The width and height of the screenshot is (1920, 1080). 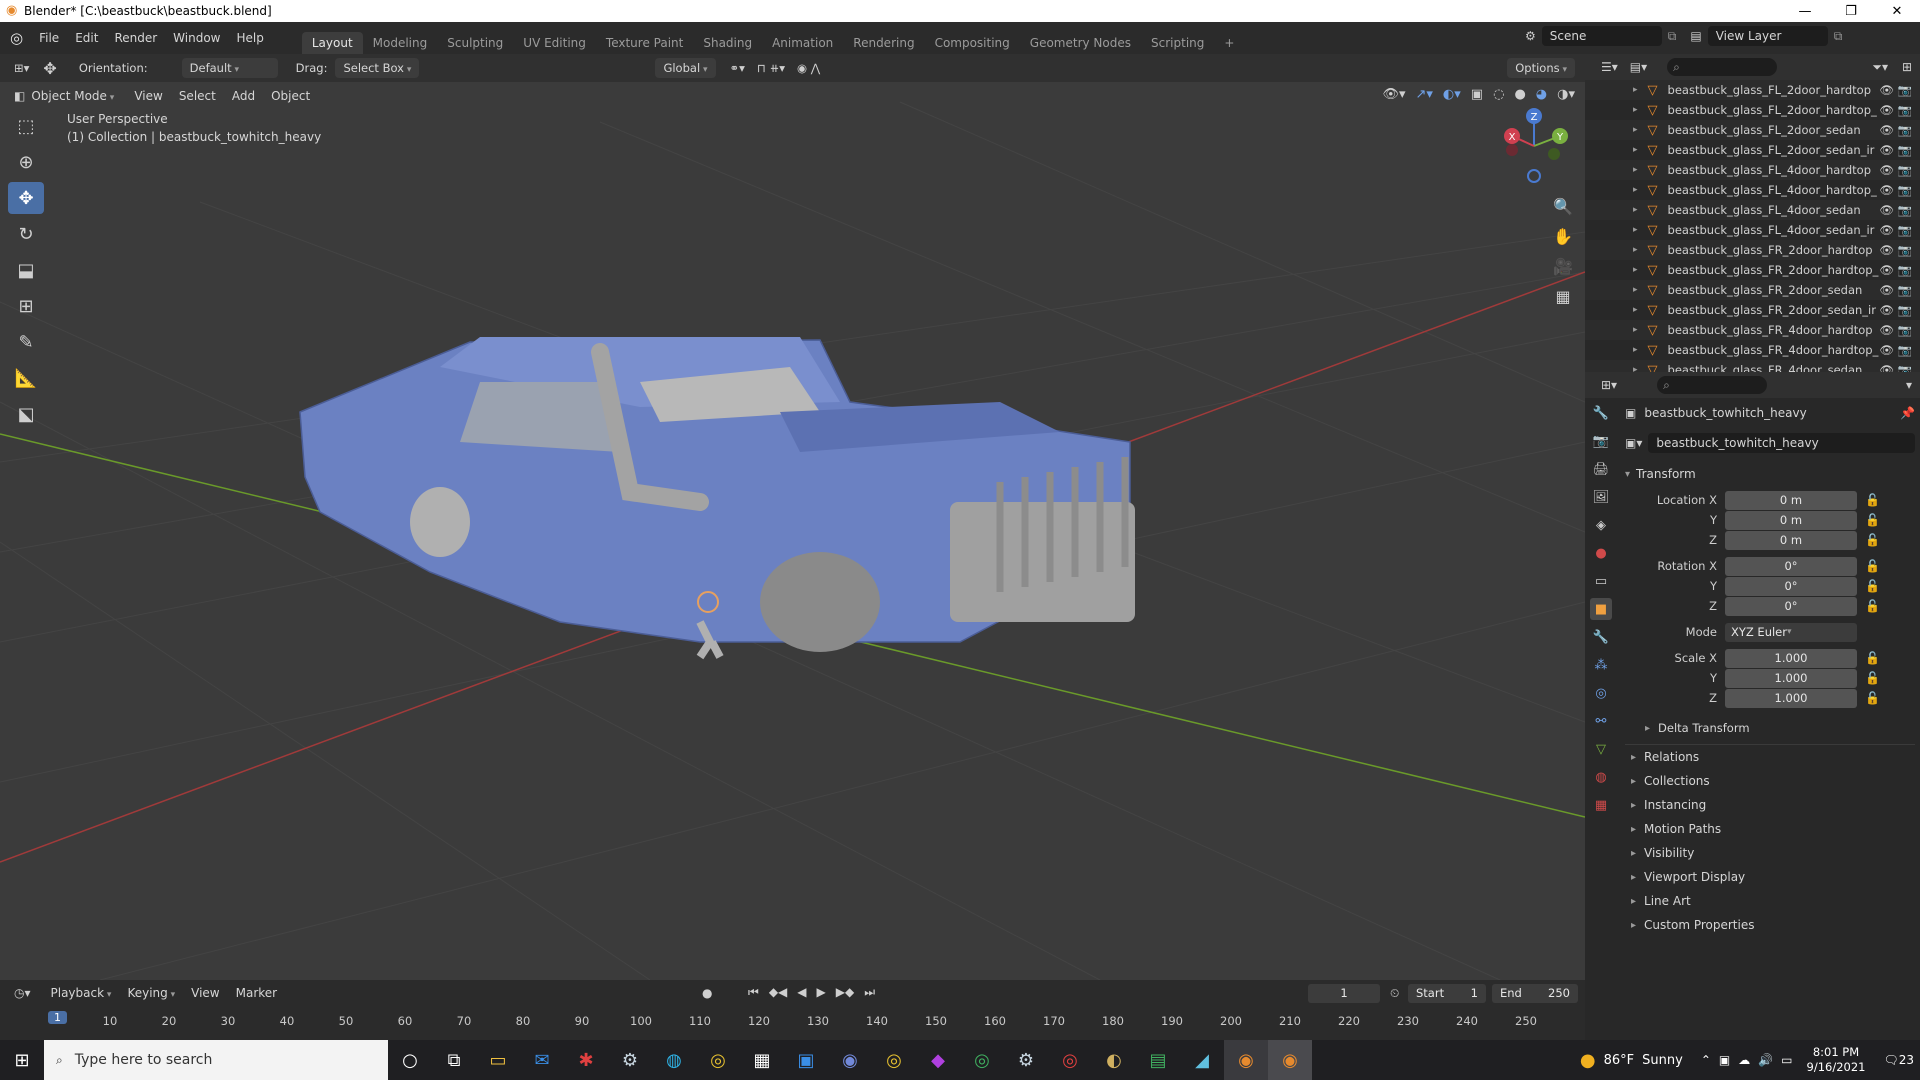 I want to click on menu-render: Render, so click(x=135, y=38).